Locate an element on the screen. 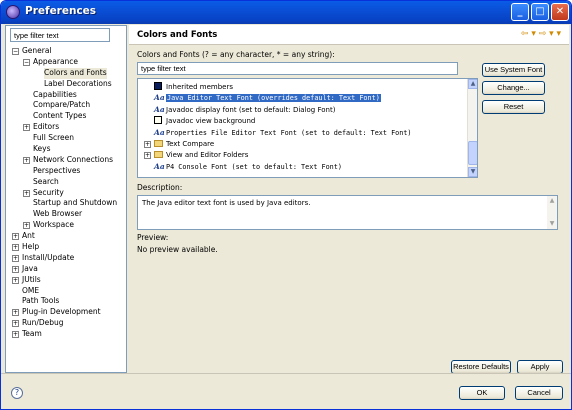  font-filter-input is located at coordinates (297, 68).